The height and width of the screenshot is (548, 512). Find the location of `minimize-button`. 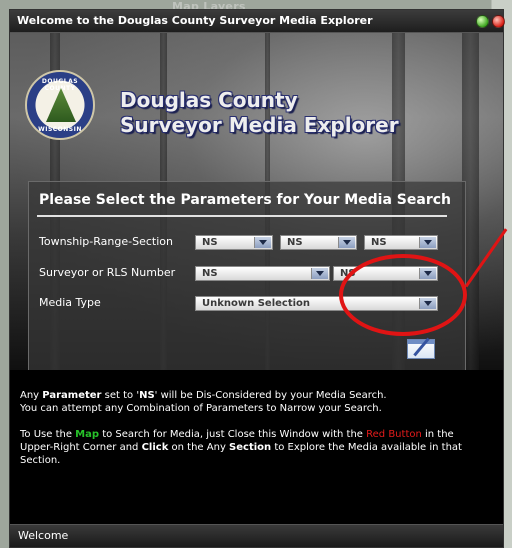

minimize-button is located at coordinates (482, 21).